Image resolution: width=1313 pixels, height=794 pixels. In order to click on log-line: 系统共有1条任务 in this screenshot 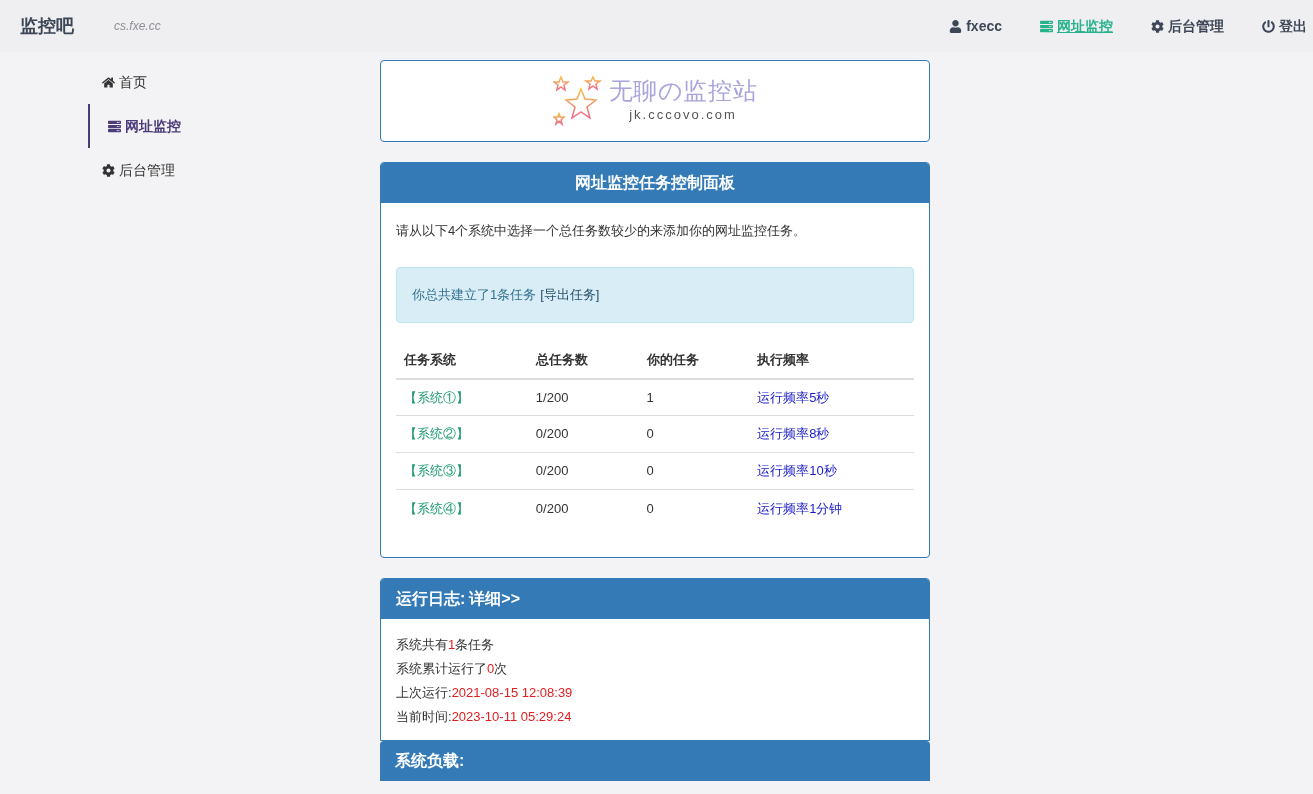, I will do `click(446, 644)`.